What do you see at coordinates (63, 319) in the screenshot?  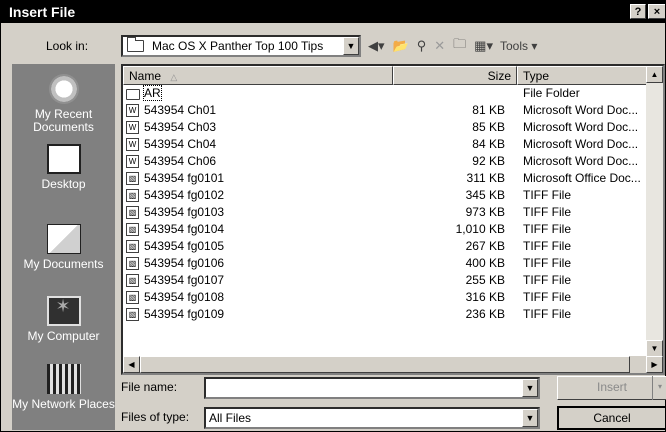 I see `place-my-computer: My Computer` at bounding box center [63, 319].